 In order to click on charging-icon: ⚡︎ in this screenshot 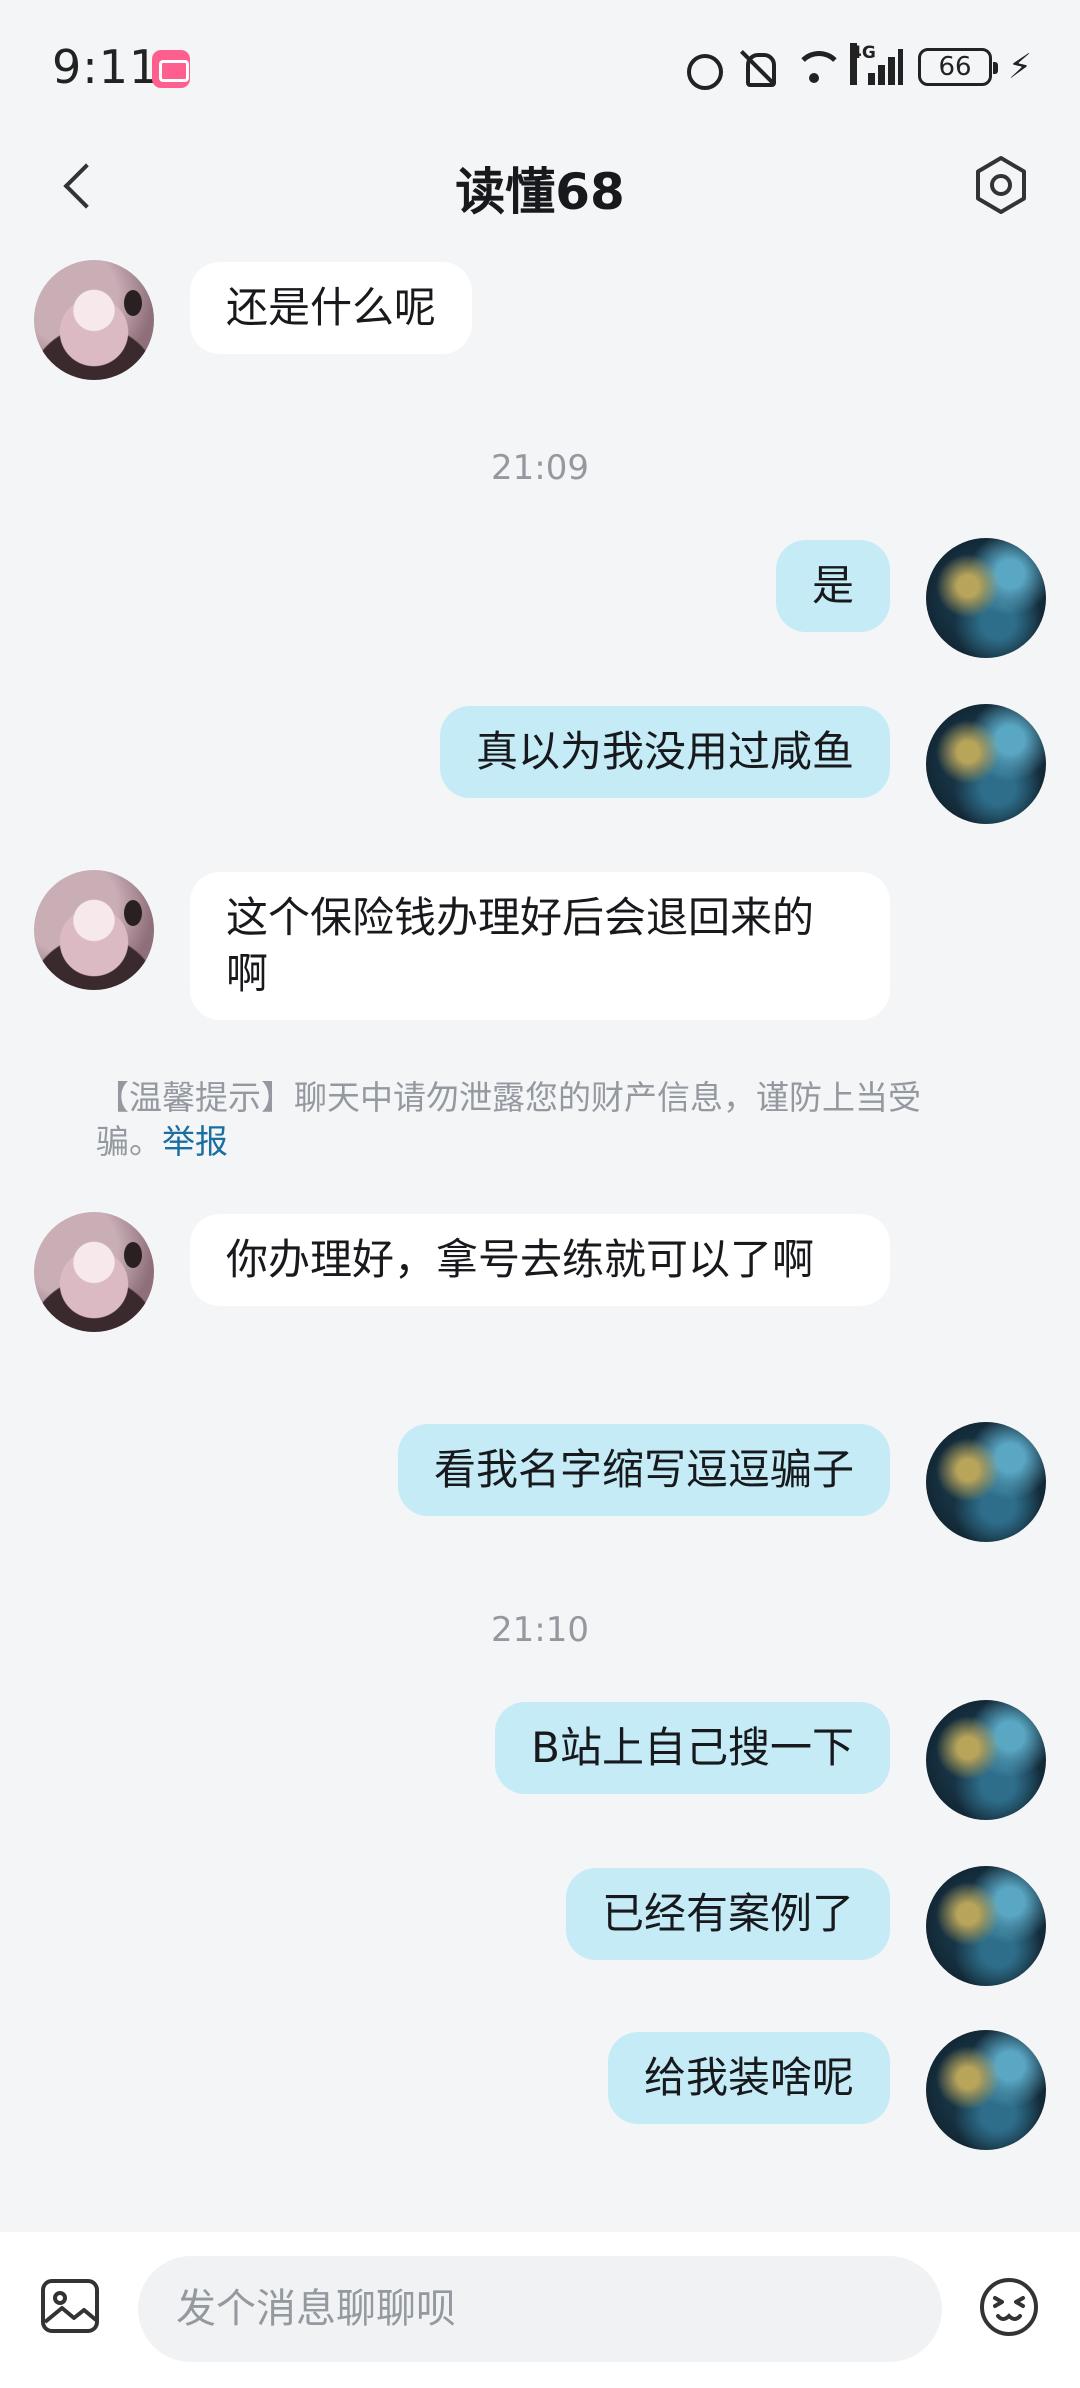, I will do `click(1020, 67)`.